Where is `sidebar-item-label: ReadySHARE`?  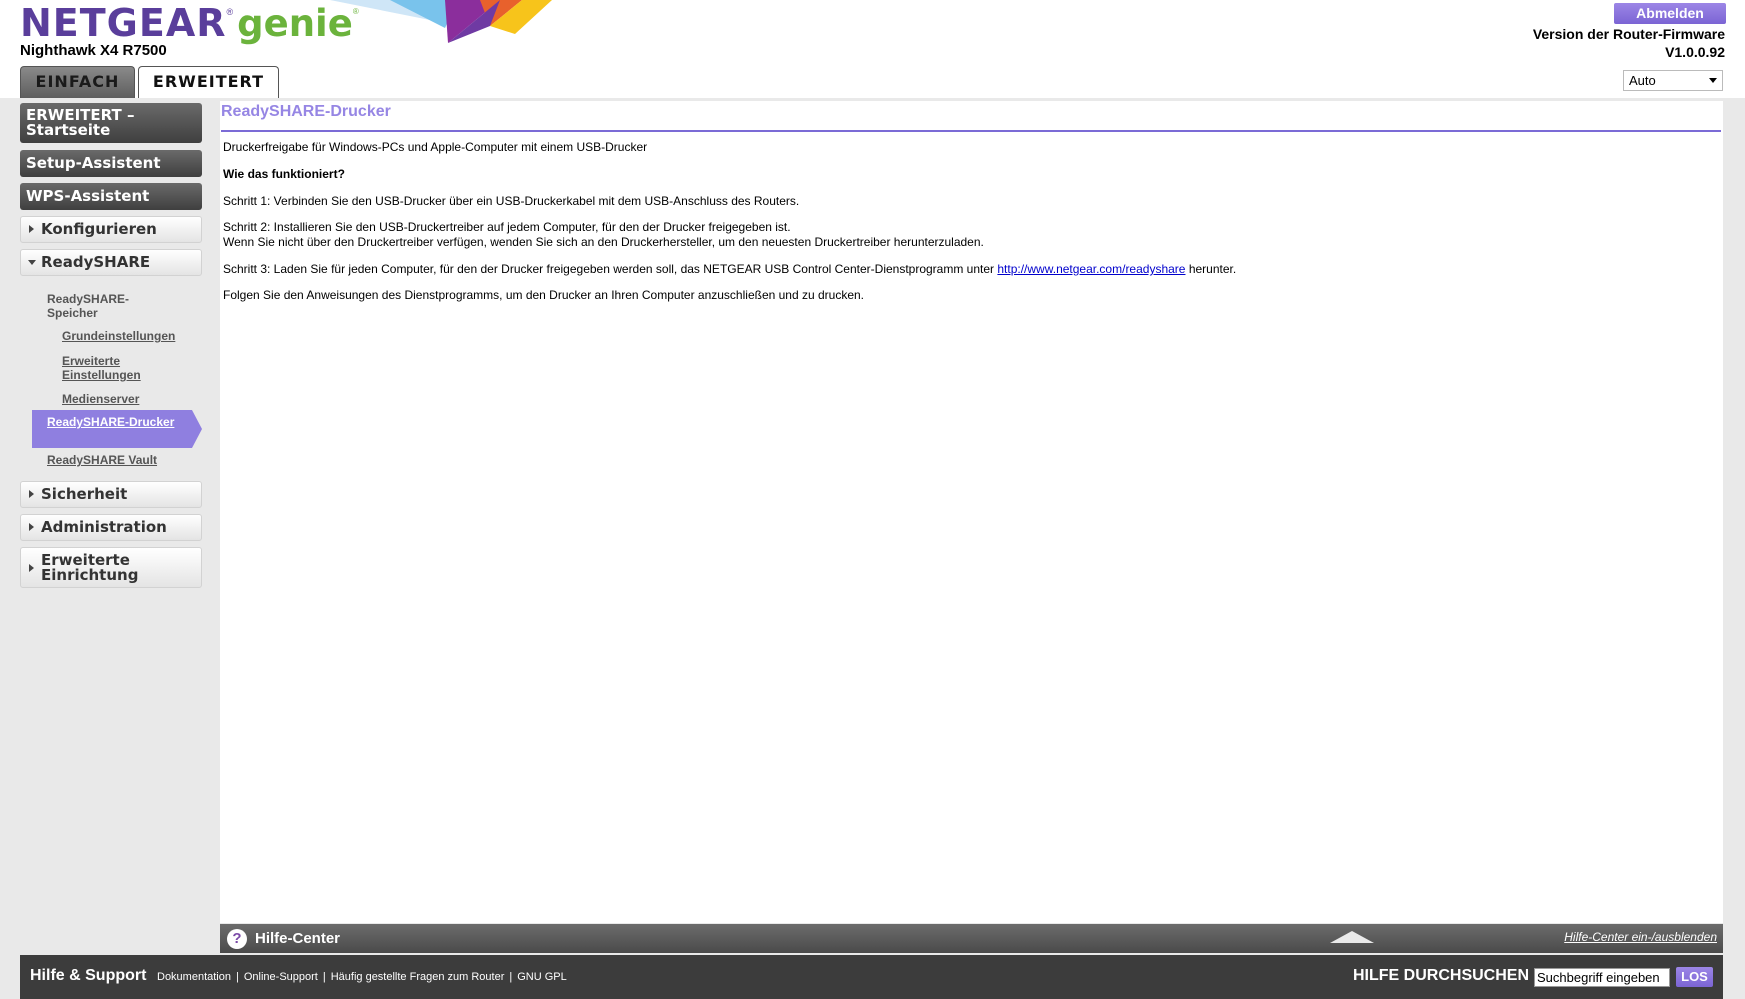
sidebar-item-label: ReadySHARE is located at coordinates (96, 262).